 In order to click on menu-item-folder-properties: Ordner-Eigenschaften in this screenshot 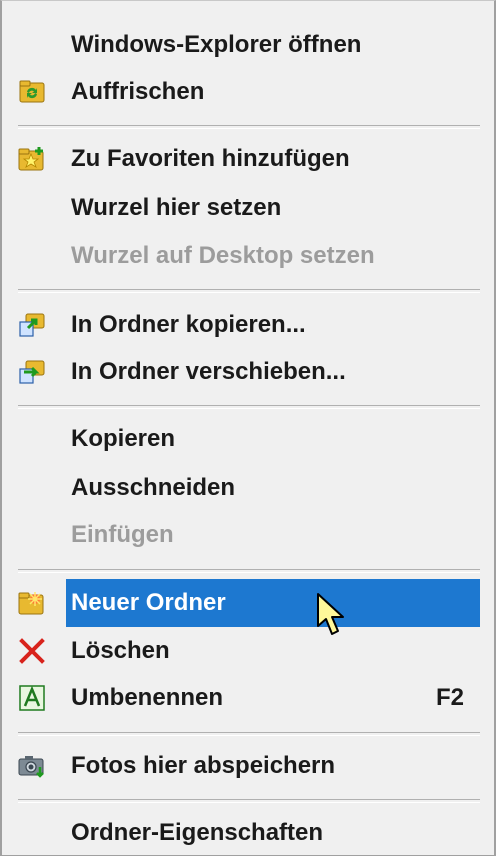, I will do `click(242, 833)`.